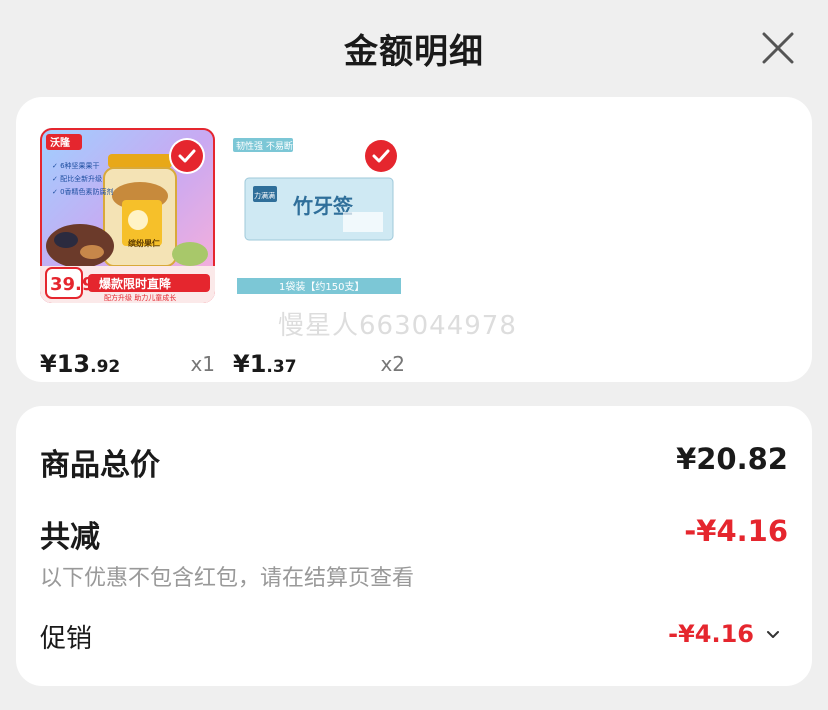 The width and height of the screenshot is (828, 710). What do you see at coordinates (397, 326) in the screenshot?
I see `watermark: 慢星人663044978` at bounding box center [397, 326].